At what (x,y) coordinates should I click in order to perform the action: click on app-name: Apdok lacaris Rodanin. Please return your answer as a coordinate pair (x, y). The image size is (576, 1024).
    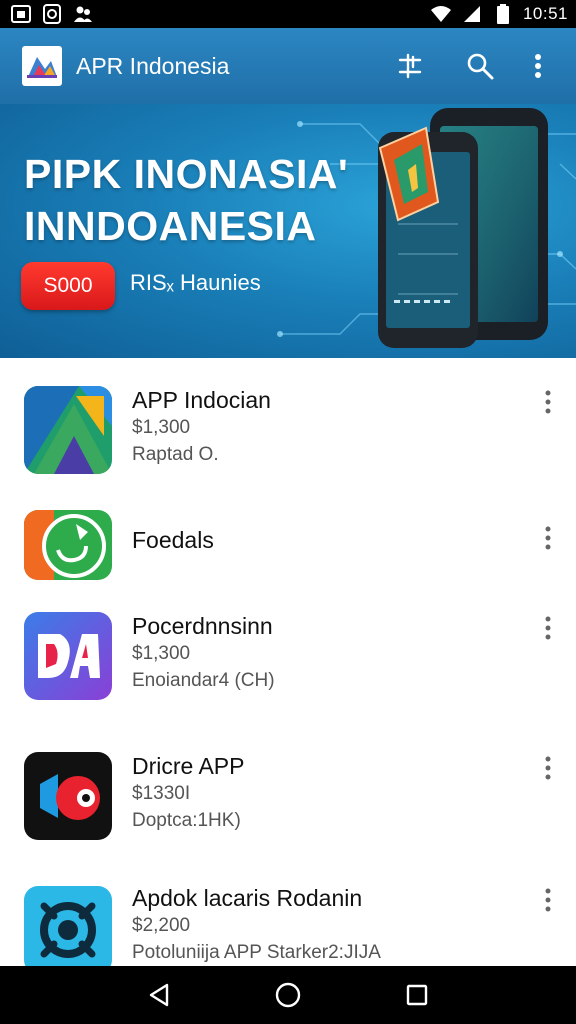
    Looking at the image, I should click on (247, 898).